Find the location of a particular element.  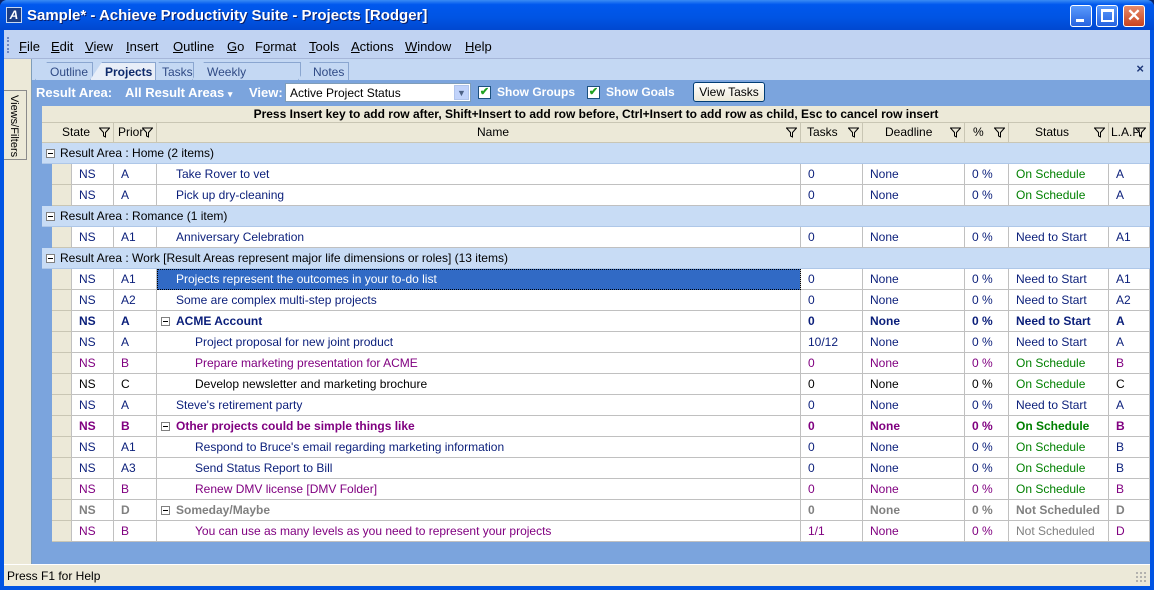

cell-tasks: 1/1 is located at coordinates (832, 531).